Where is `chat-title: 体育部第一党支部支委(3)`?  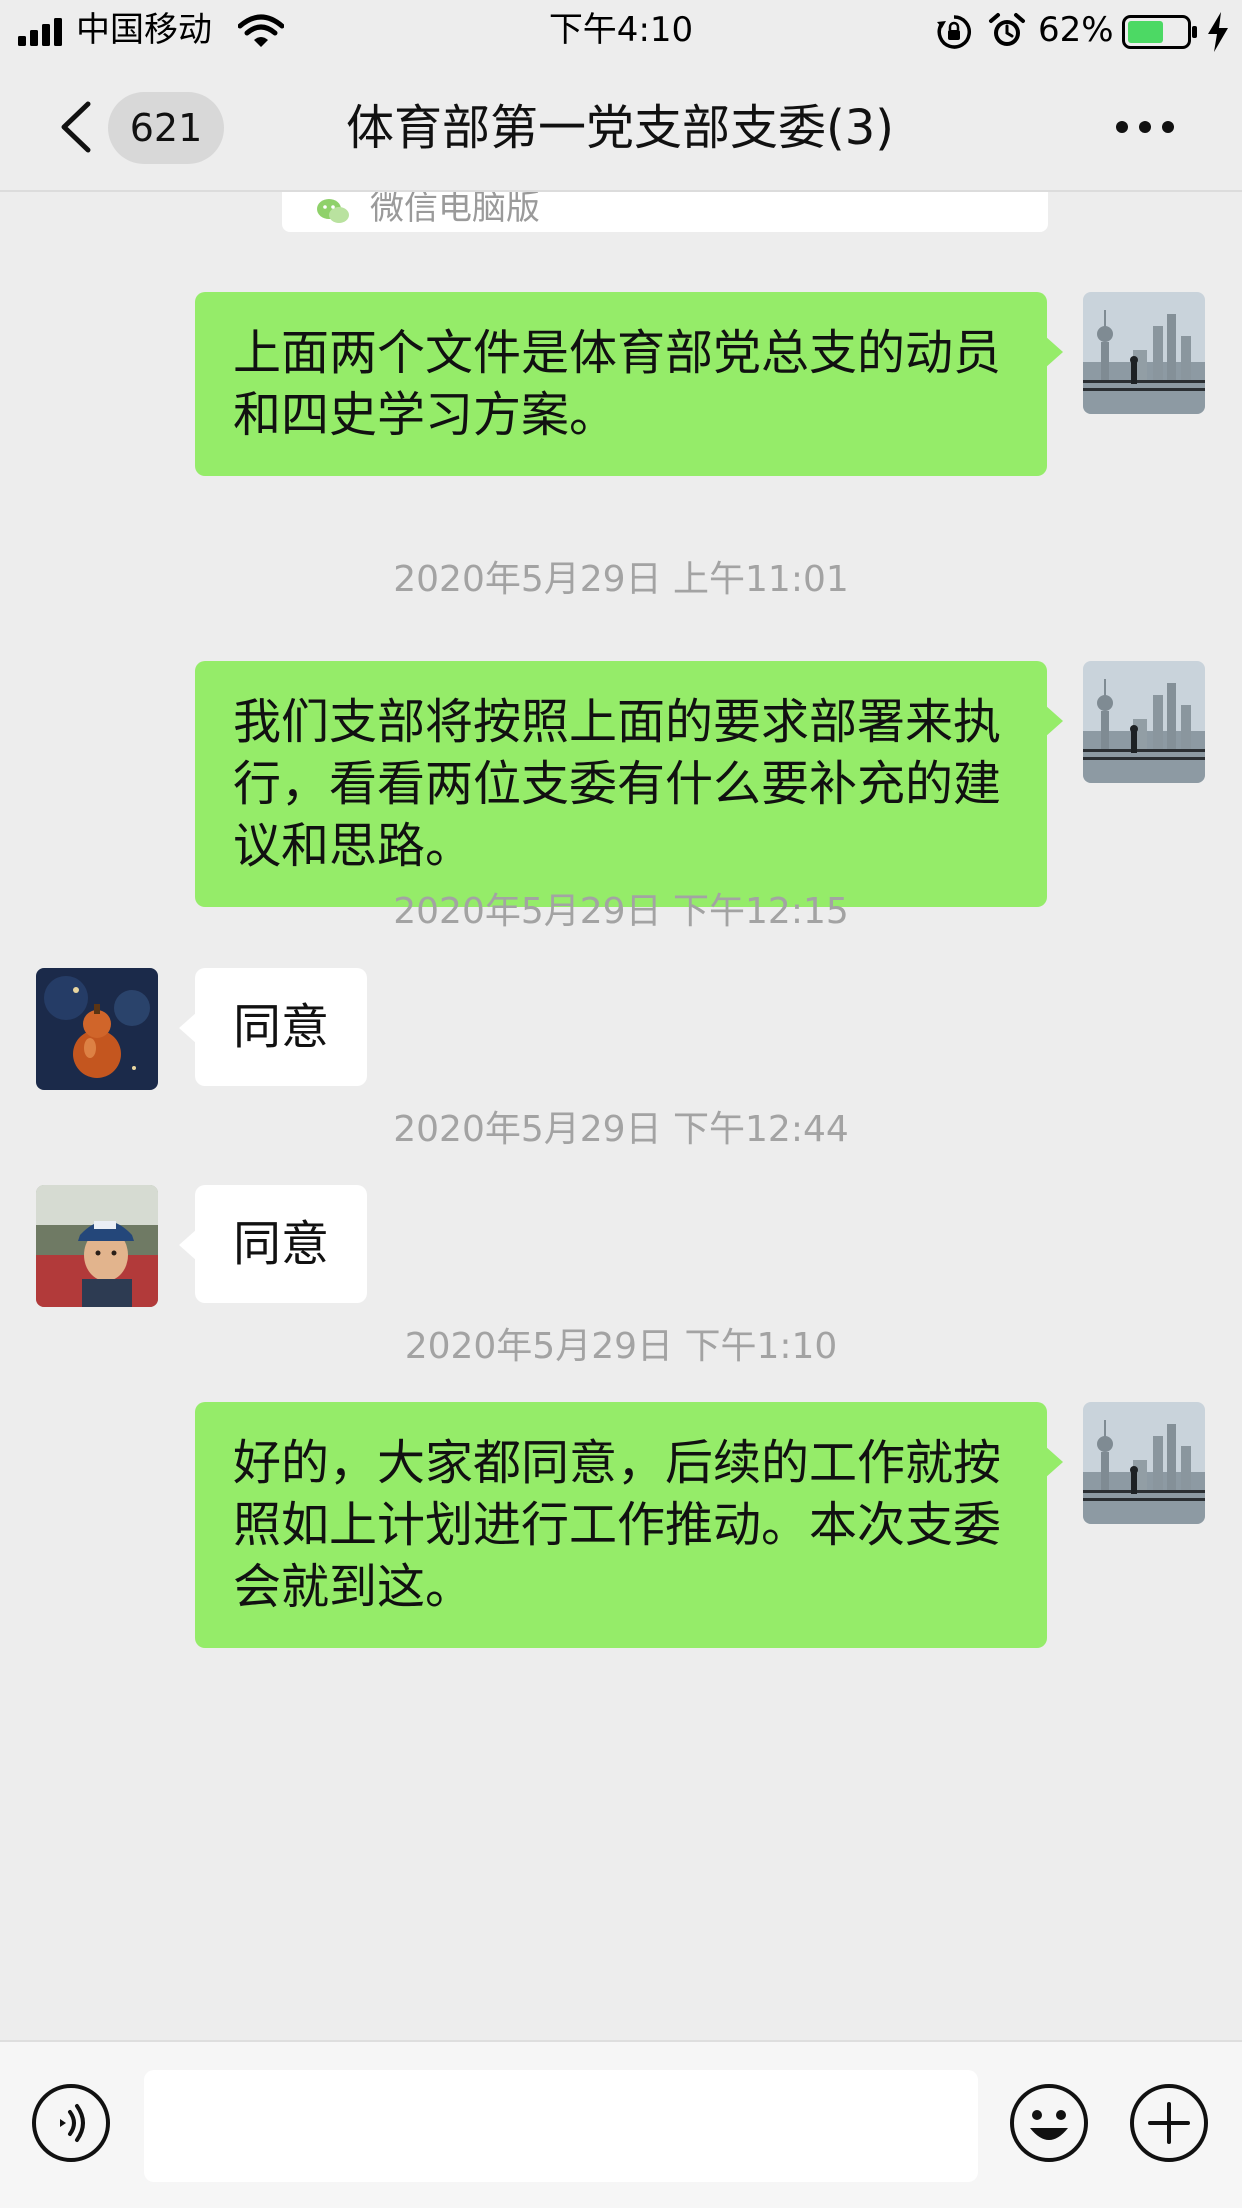 chat-title: 体育部第一党支部支委(3) is located at coordinates (620, 128).